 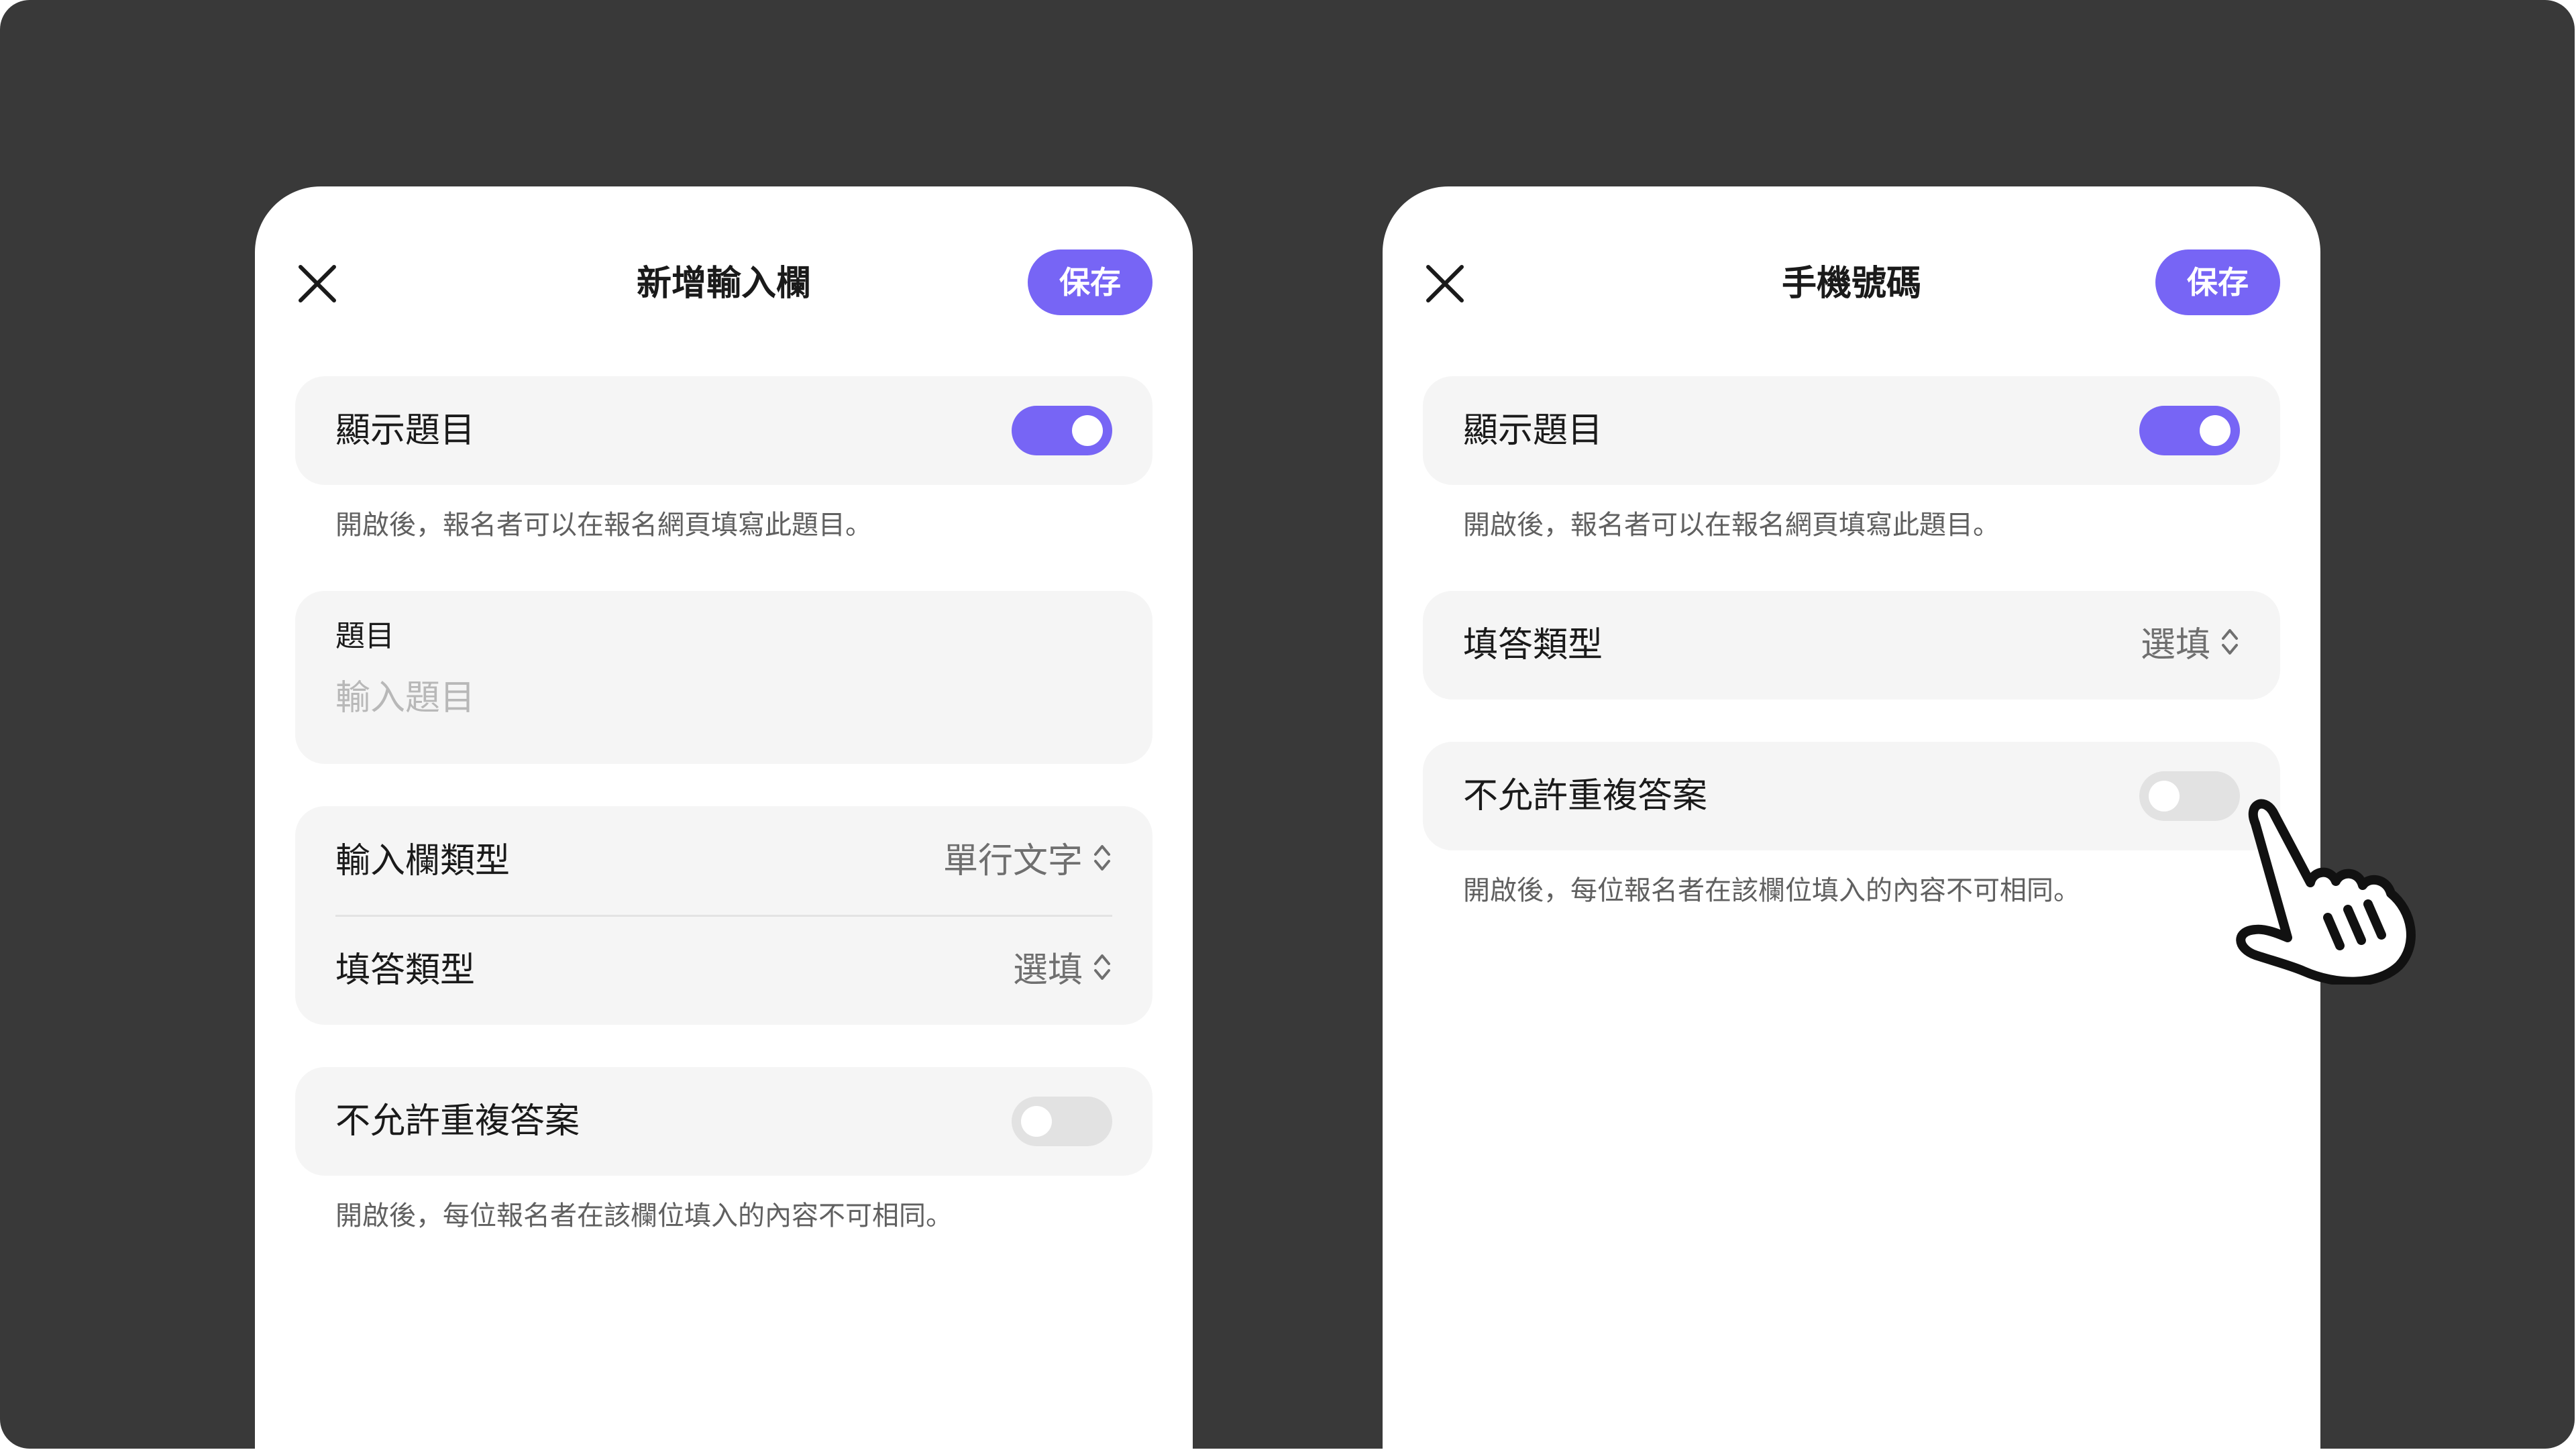 What do you see at coordinates (423, 861) in the screenshot?
I see `input-type-label: 輸入欄類型` at bounding box center [423, 861].